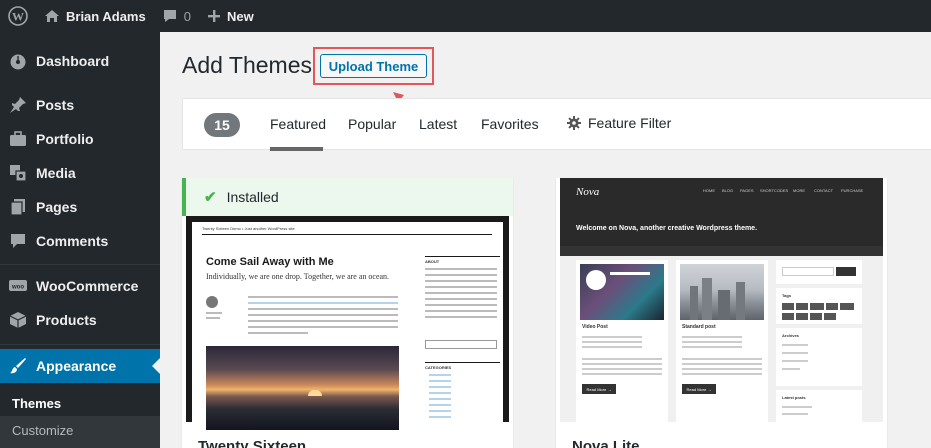  I want to click on preview-widget-heading: Archives, so click(790, 335).